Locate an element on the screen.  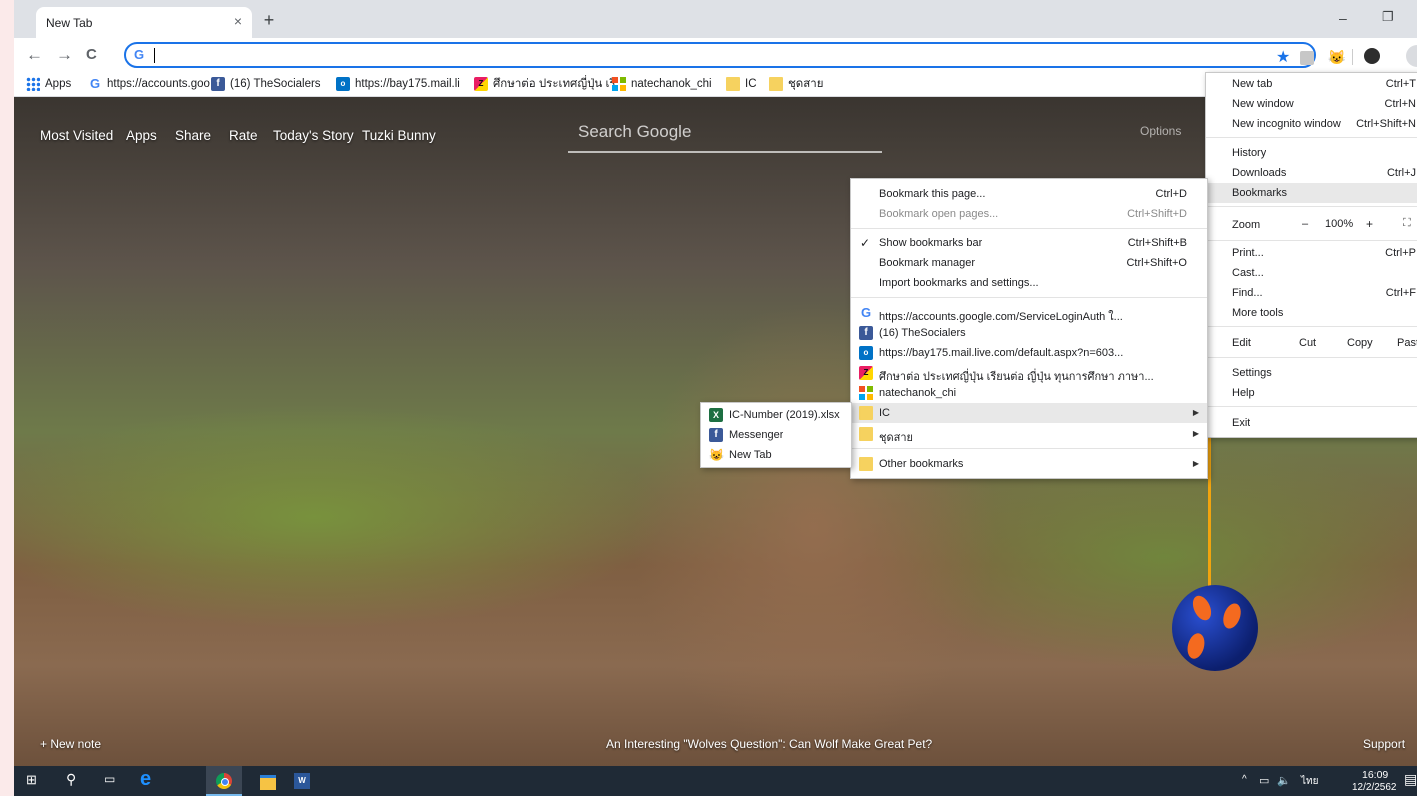
bookmark-folder-ic: IC is located at coordinates (741, 84).